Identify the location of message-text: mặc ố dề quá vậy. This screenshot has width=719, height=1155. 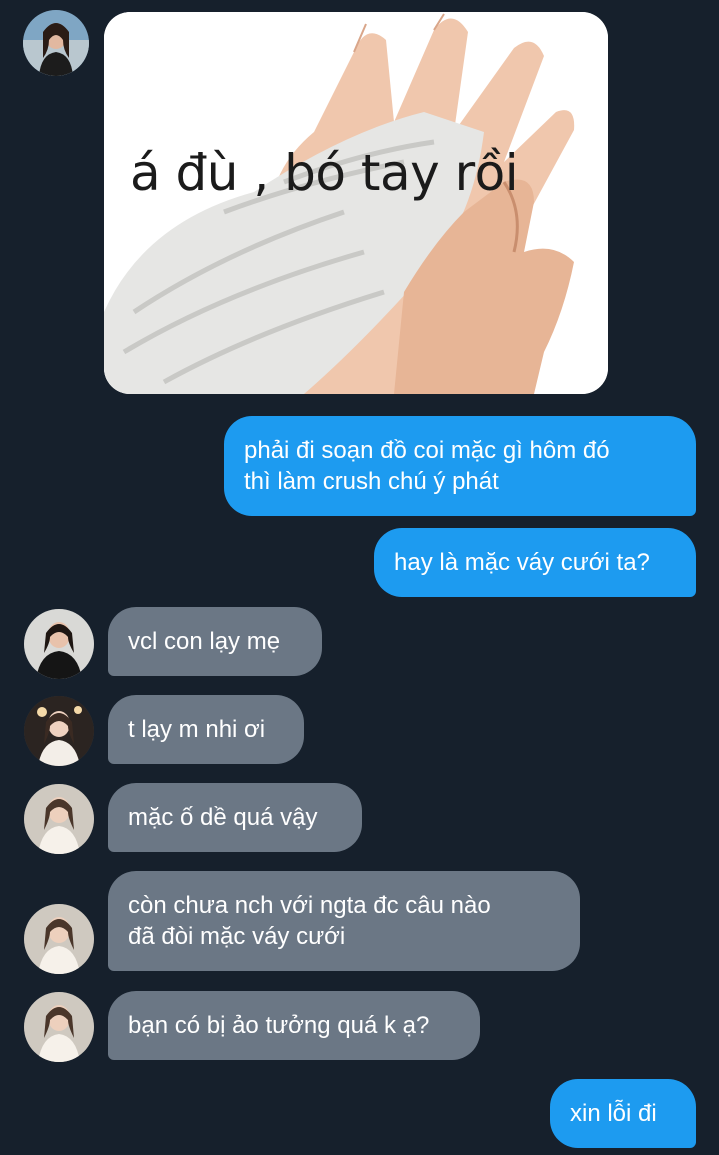
(223, 817).